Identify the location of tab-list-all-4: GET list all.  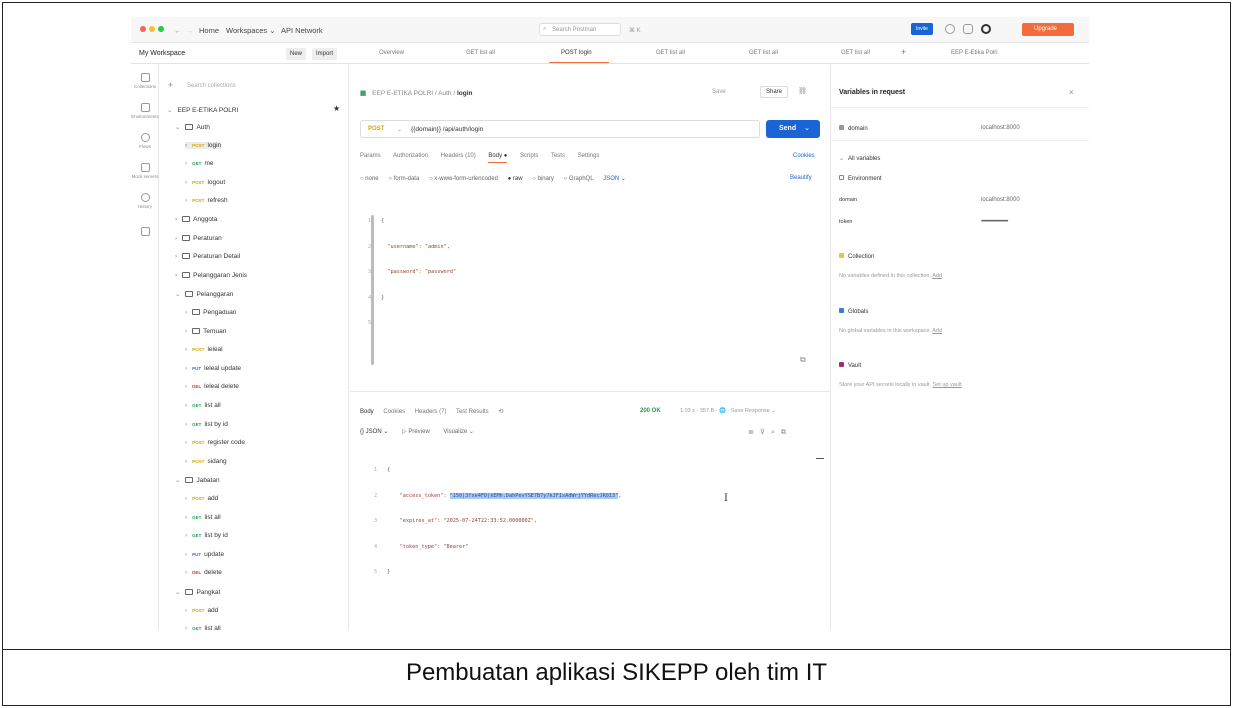
(855, 53).